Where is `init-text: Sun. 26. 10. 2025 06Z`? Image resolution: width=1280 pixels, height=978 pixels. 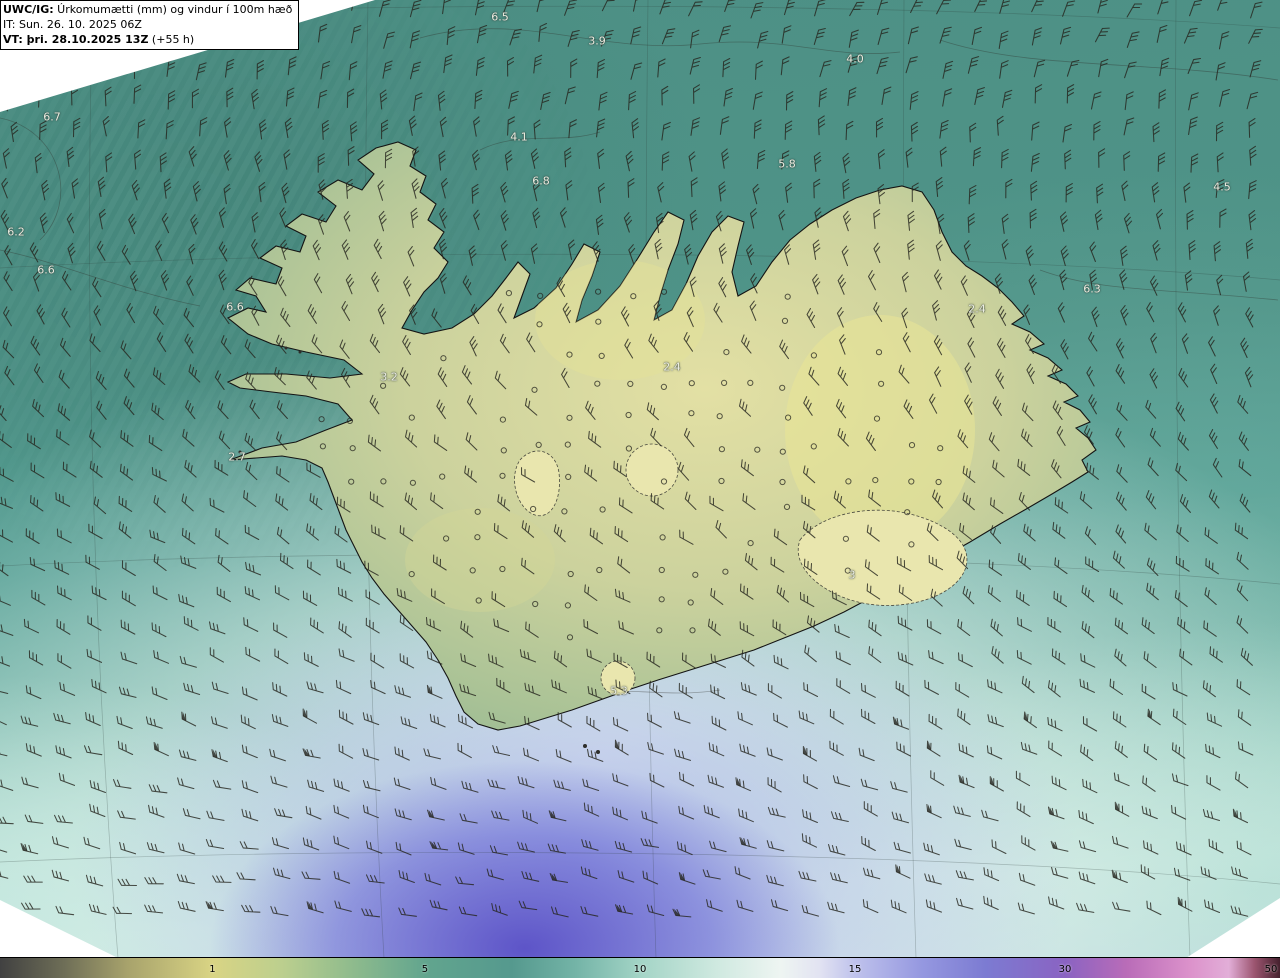 init-text: Sun. 26. 10. 2025 06Z is located at coordinates (78, 24).